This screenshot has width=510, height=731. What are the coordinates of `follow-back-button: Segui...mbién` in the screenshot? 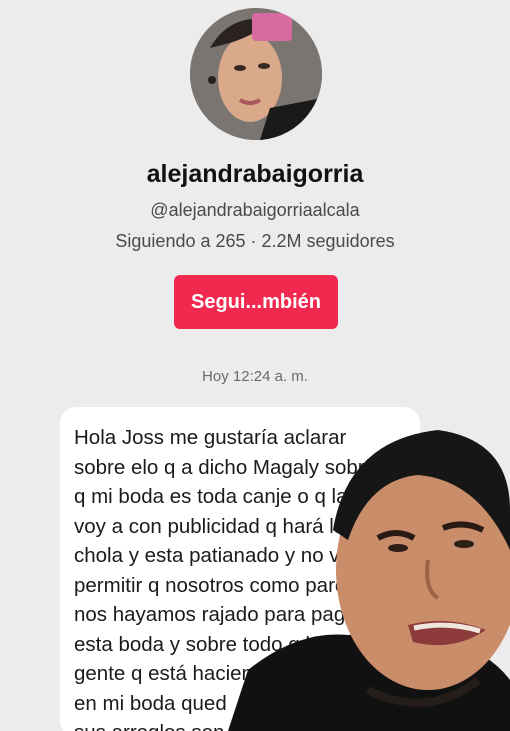 It's located at (256, 302).